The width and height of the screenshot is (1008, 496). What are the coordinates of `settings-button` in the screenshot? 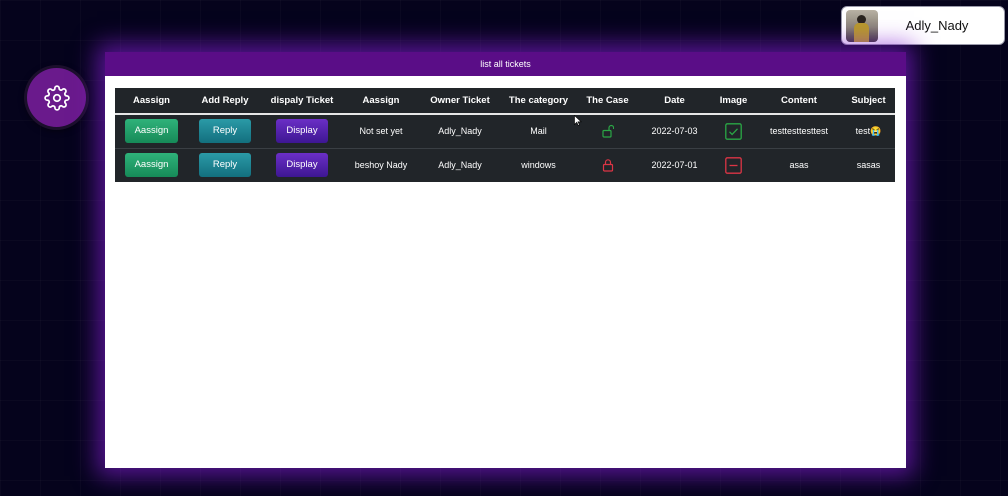 It's located at (56, 97).